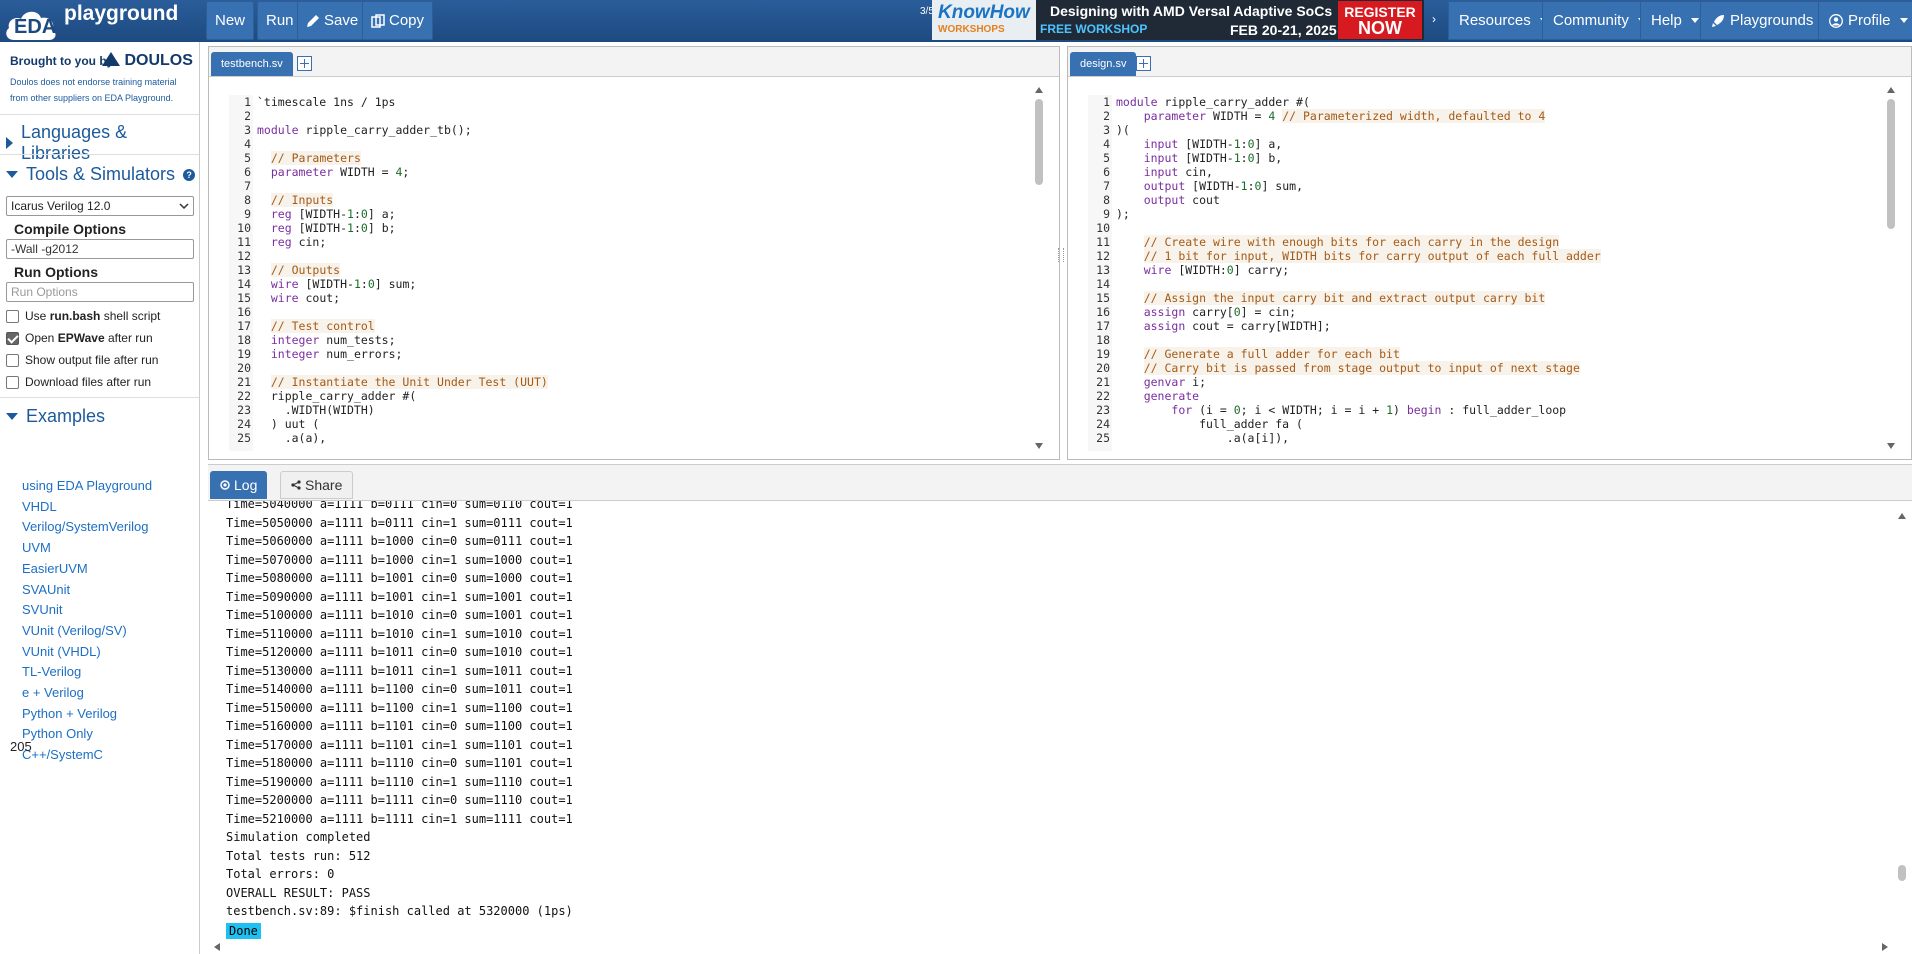 The width and height of the screenshot is (1912, 954). What do you see at coordinates (102, 143) in the screenshot?
I see `languages-libraries-section: Languages & Libraries` at bounding box center [102, 143].